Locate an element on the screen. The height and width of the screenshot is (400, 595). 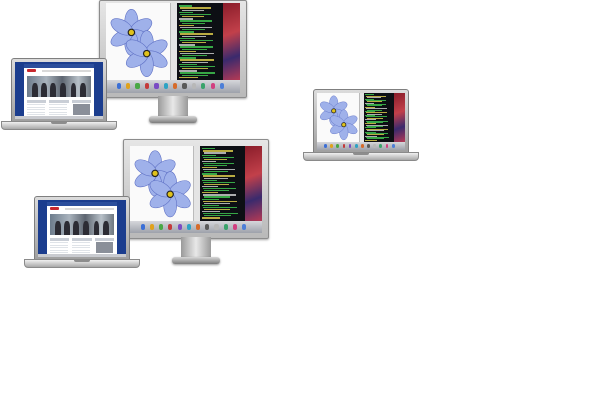
laptop-top-left is located at coordinates (59, 94).